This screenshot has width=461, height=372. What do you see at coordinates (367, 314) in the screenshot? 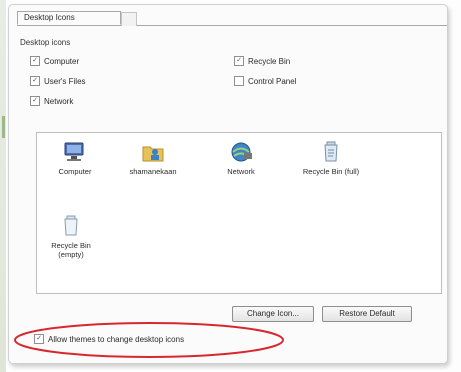
I see `restore-default-button: Restore Default` at bounding box center [367, 314].